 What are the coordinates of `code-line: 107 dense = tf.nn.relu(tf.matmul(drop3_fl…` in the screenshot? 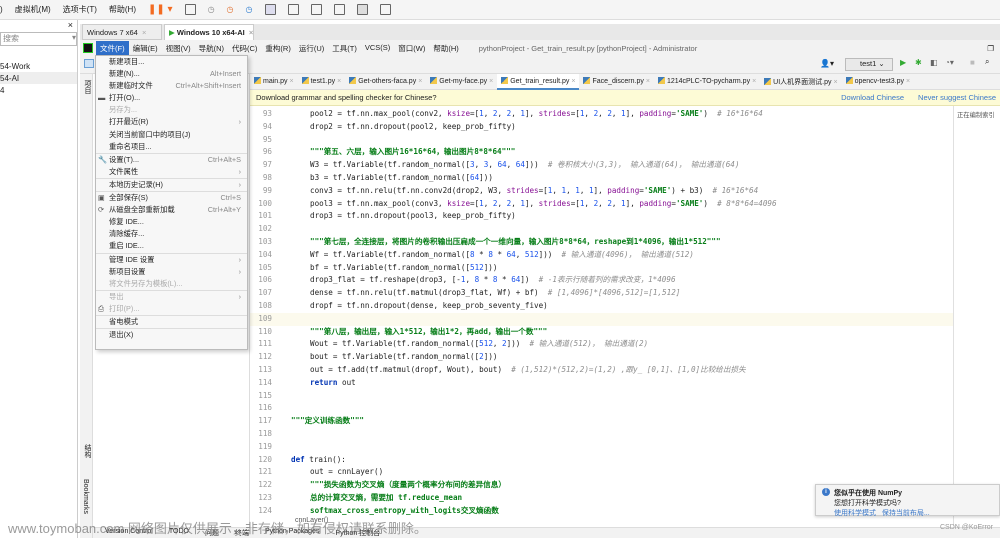 It's located at (601, 293).